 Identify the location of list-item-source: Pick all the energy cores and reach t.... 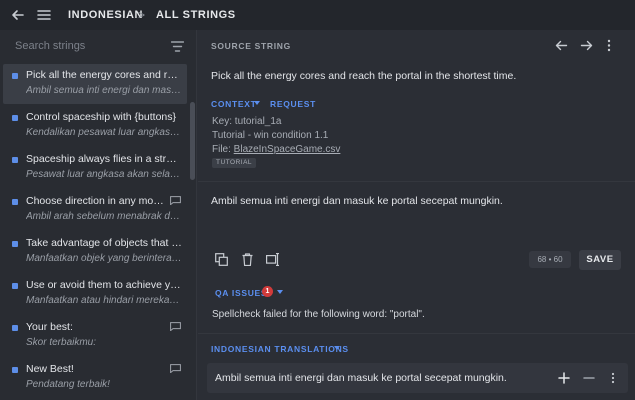
(104, 75).